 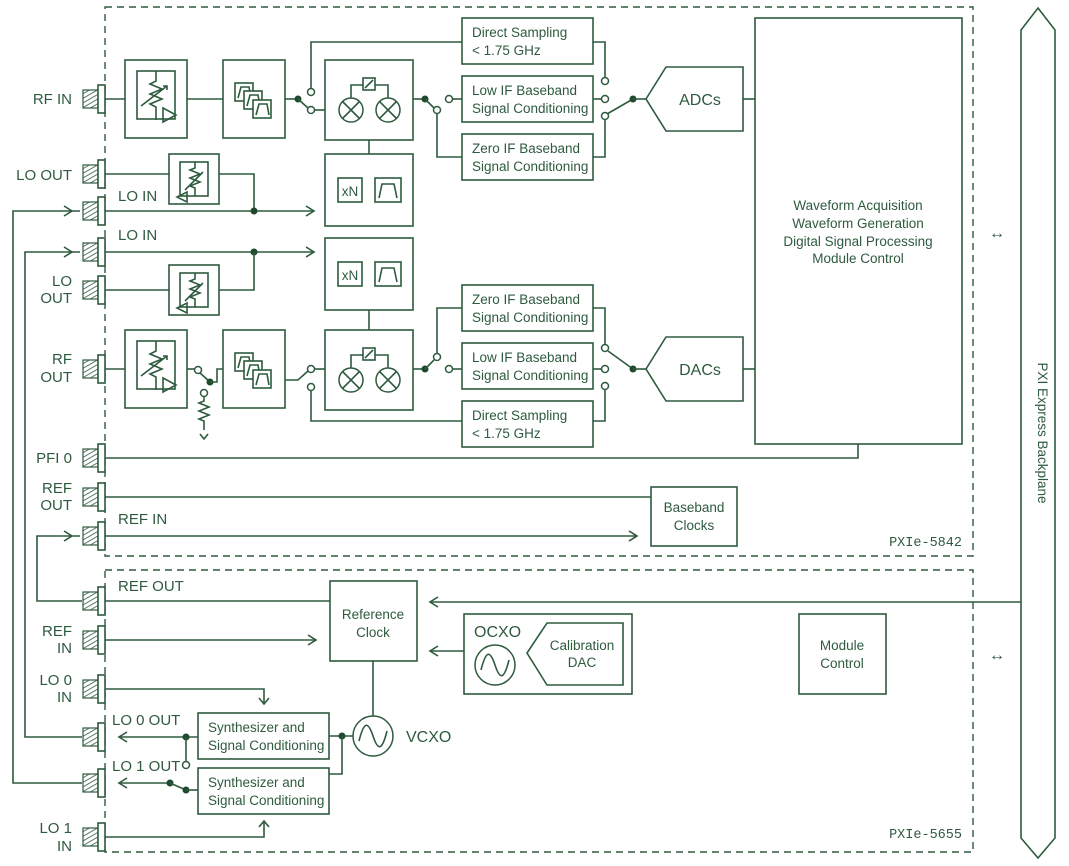 What do you see at coordinates (94, 536) in the screenshot?
I see `ref-in-connector-top` at bounding box center [94, 536].